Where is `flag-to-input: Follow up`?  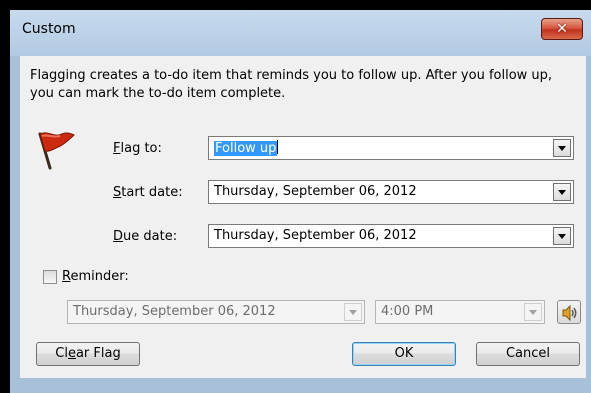
flag-to-input: Follow up is located at coordinates (246, 148).